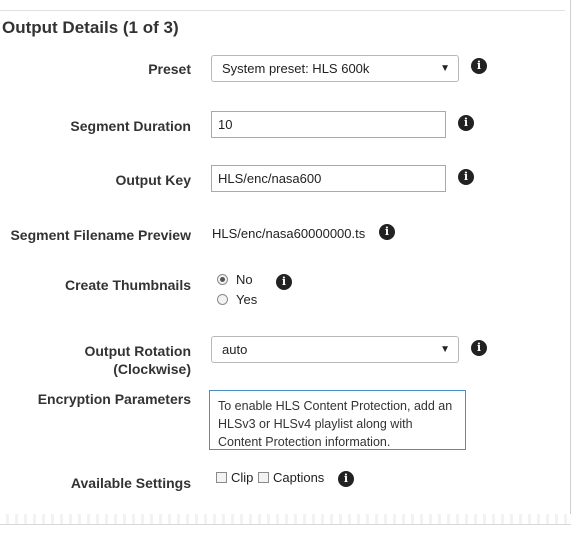 Image resolution: width=582 pixels, height=537 pixels. Describe the element at coordinates (235, 279) in the screenshot. I see `thumbnails-option-no: No` at that location.